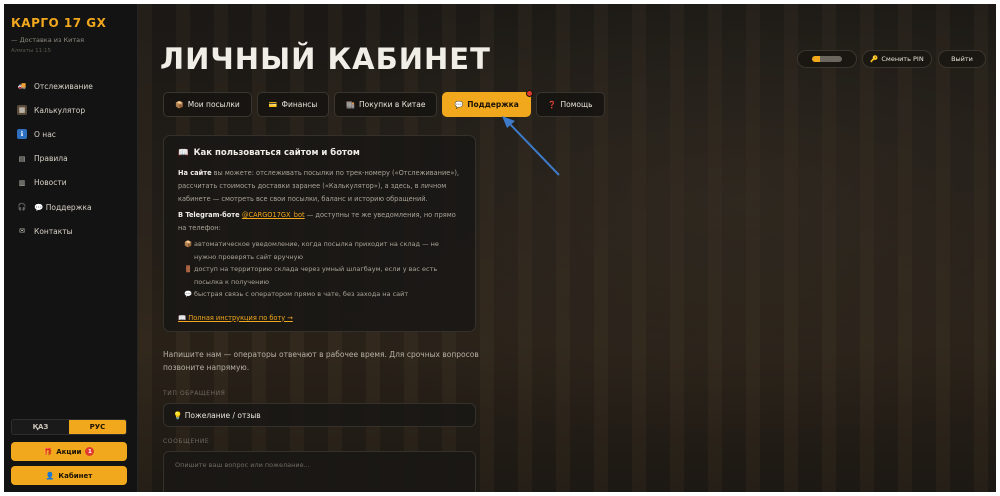 This screenshot has height=496, width=1000. What do you see at coordinates (186, 441) in the screenshot?
I see `message-label: СООБЩЕНИЕ` at bounding box center [186, 441].